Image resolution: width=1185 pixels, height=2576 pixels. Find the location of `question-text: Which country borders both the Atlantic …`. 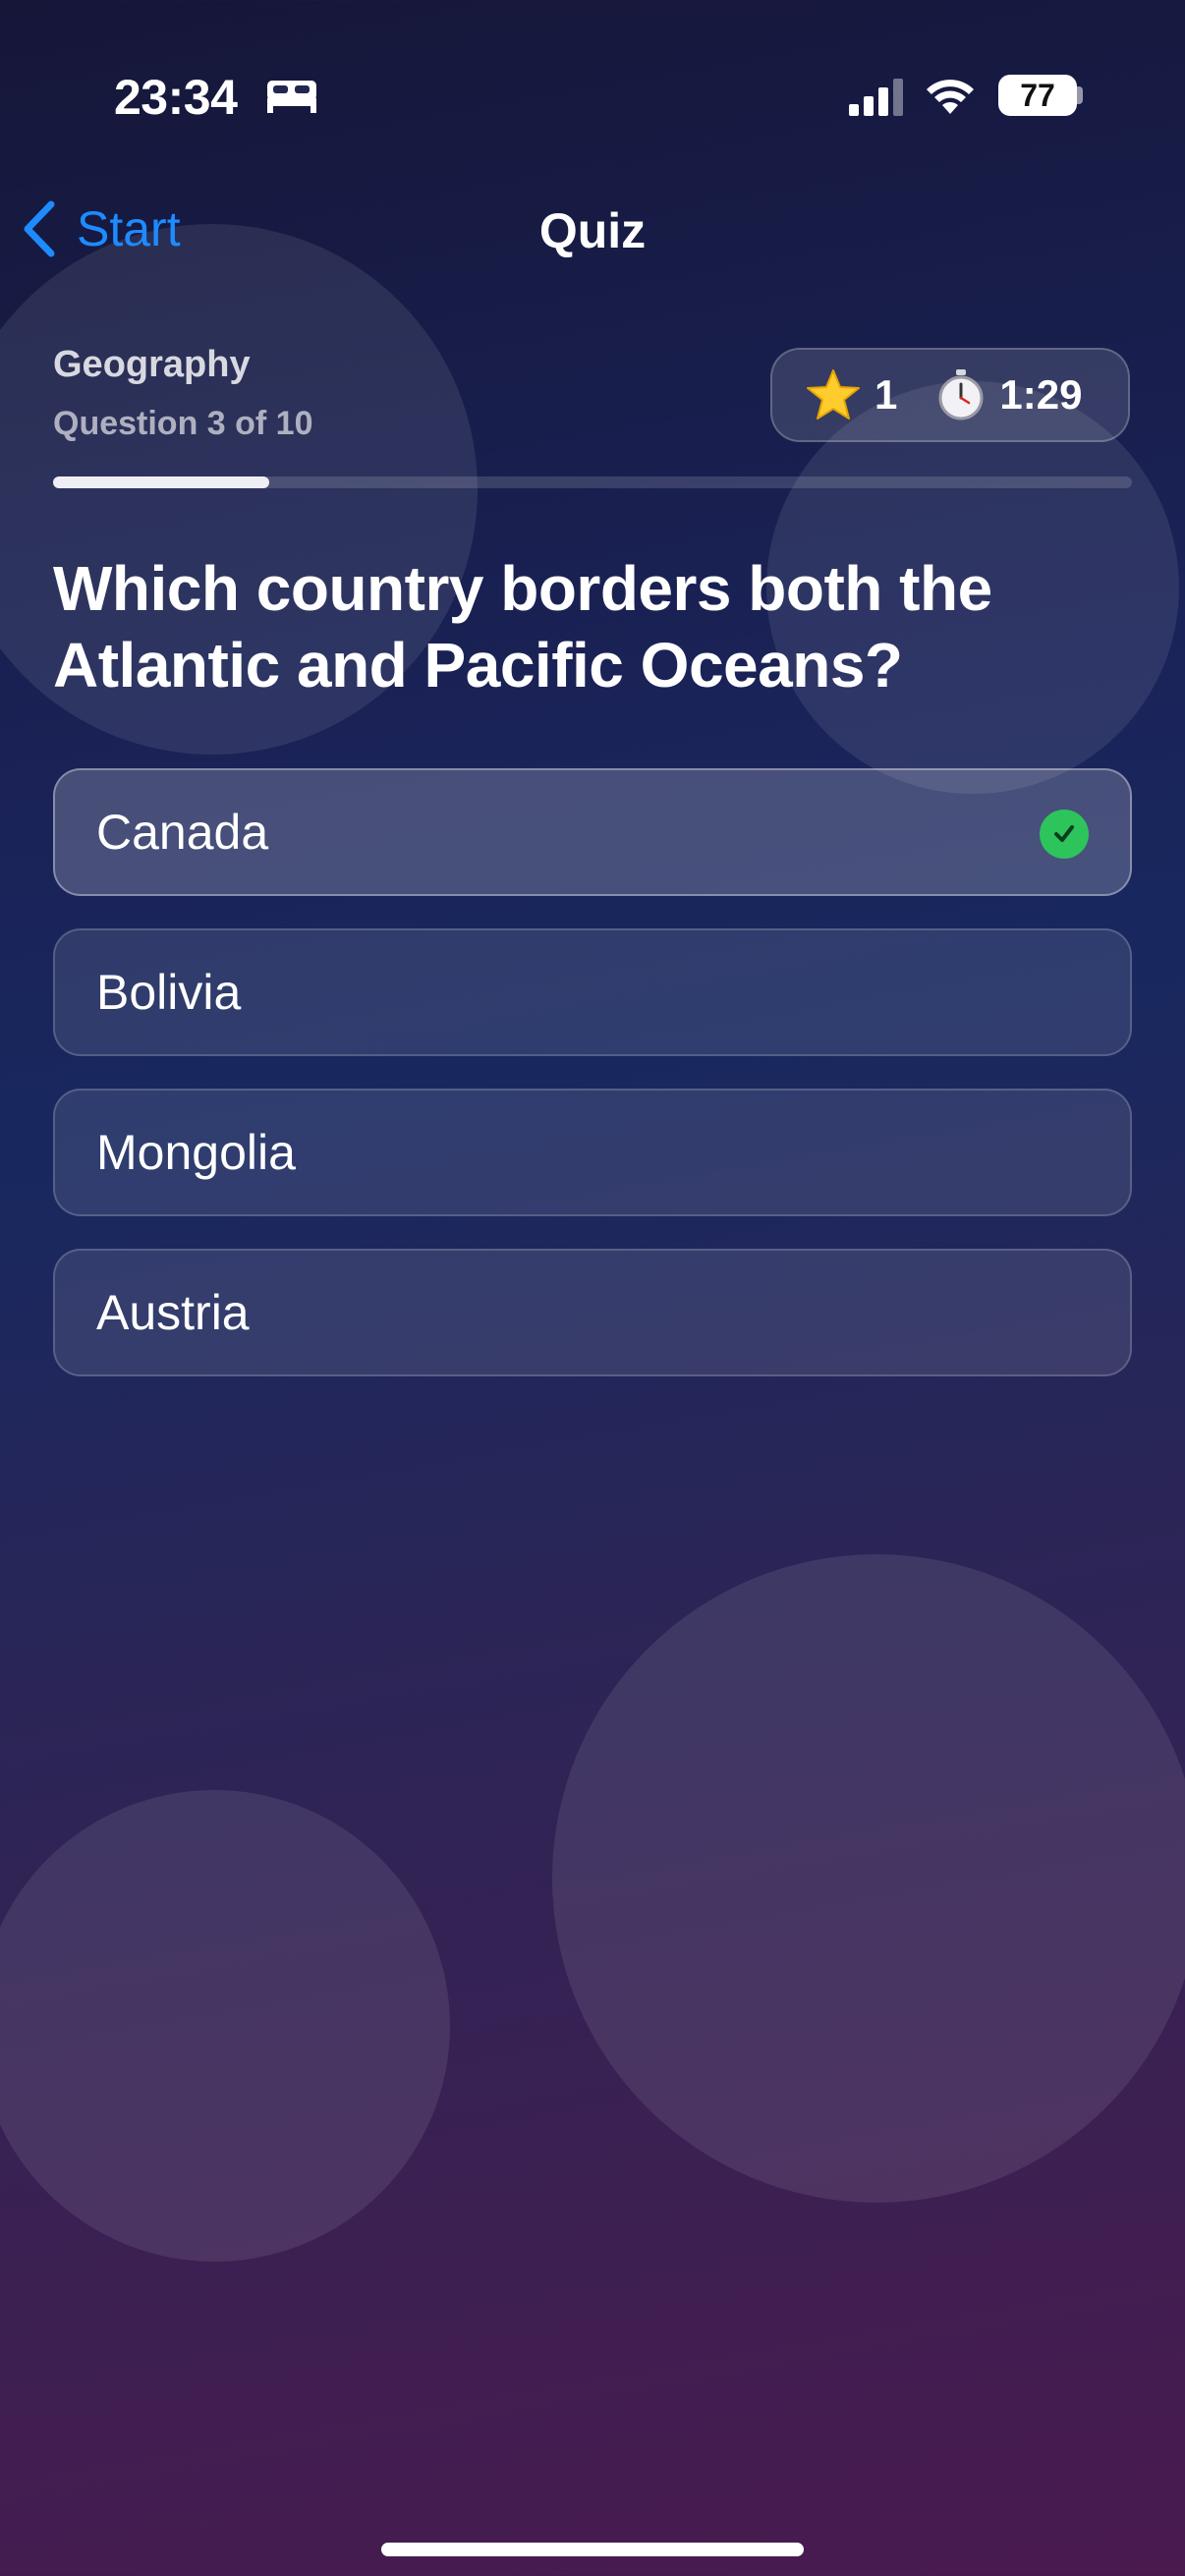

question-text: Which country borders both the Atlantic … is located at coordinates (523, 626).